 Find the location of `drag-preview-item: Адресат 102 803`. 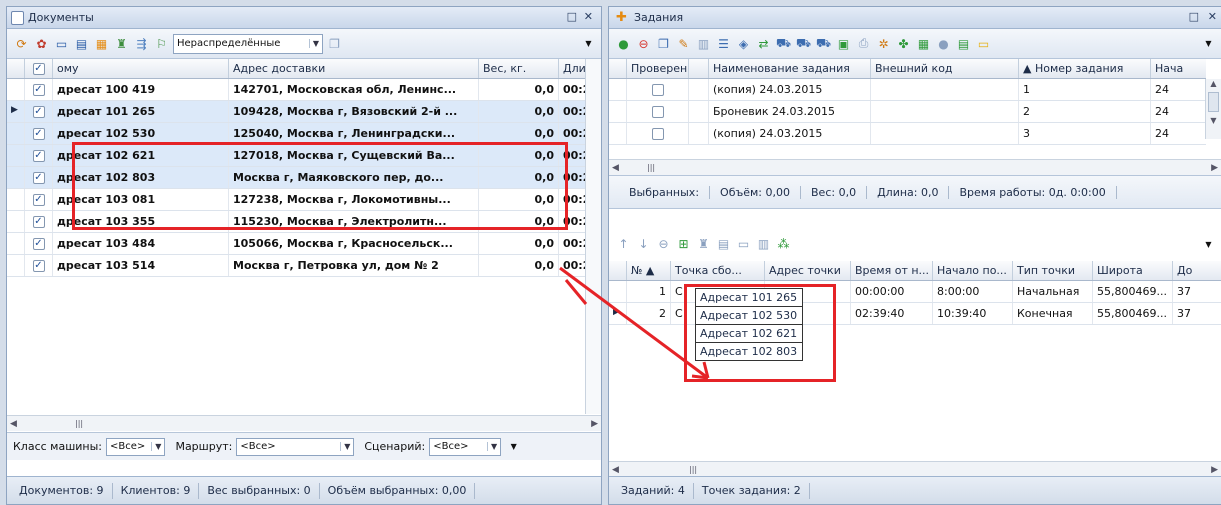

drag-preview-item: Адресат 102 803 is located at coordinates (749, 351).